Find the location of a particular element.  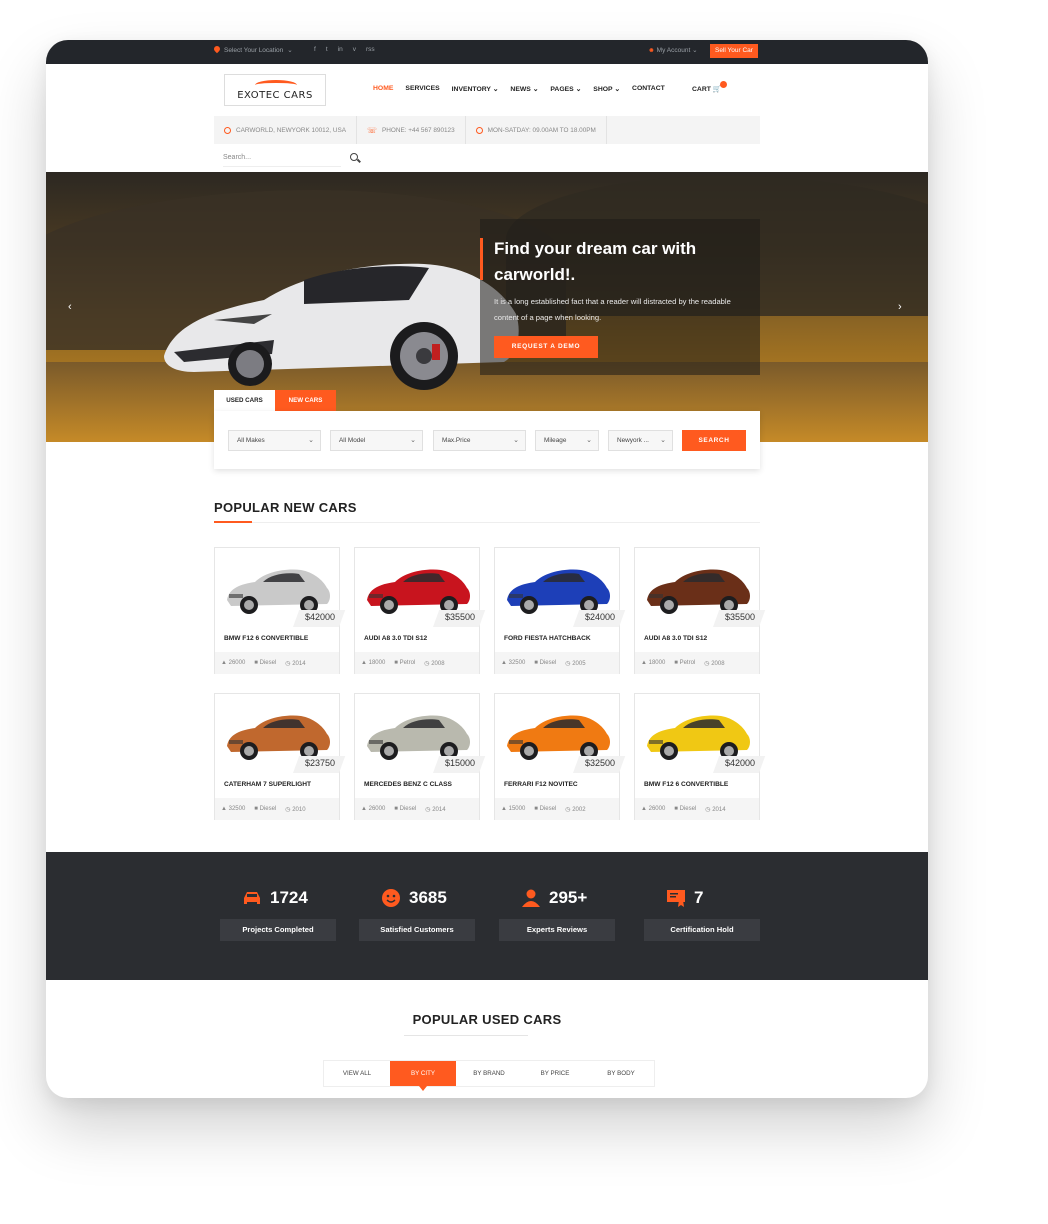

car-name: MERCEDES BENZ C CLASS is located at coordinates (408, 784).